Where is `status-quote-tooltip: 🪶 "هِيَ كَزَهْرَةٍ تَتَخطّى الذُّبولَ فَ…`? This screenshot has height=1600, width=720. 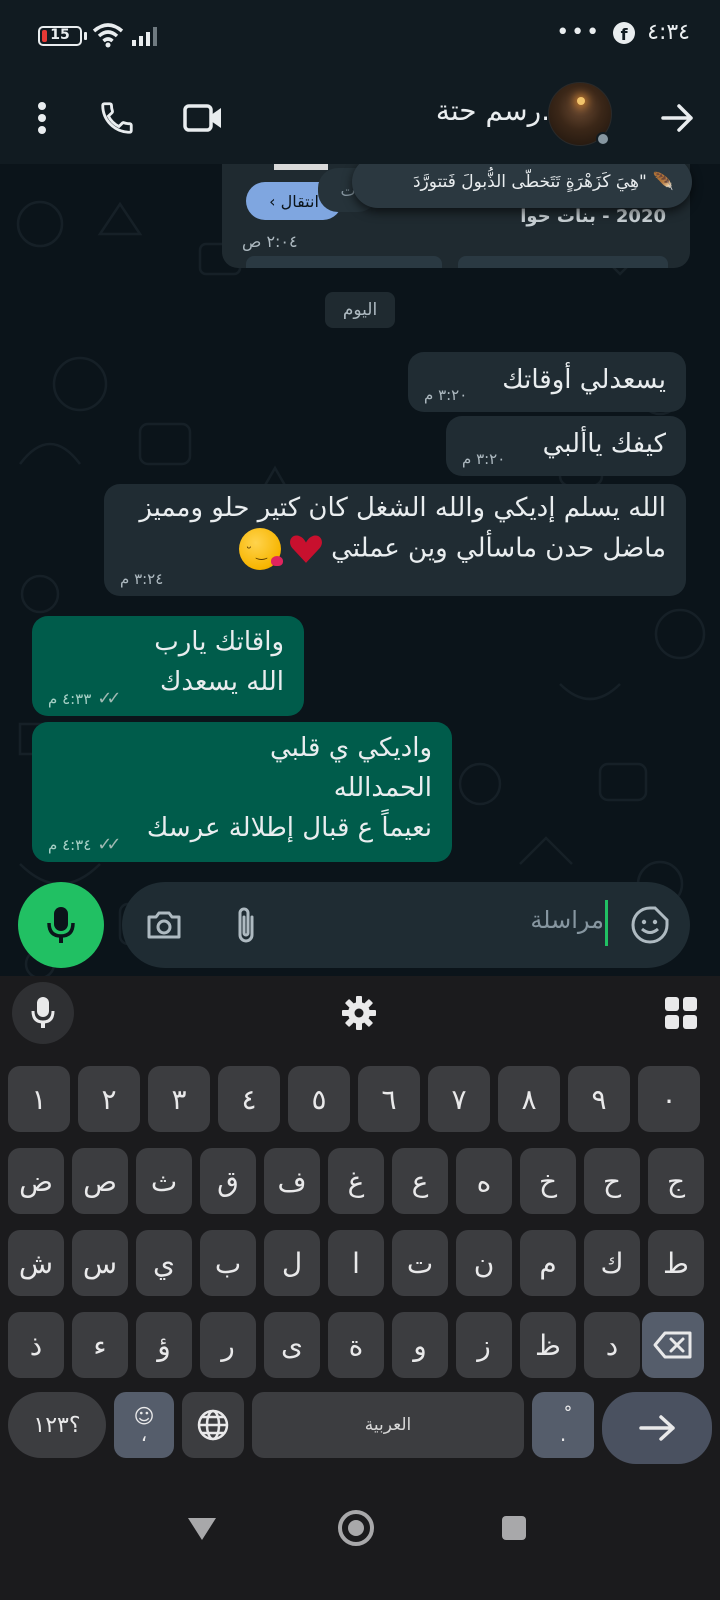 status-quote-tooltip: 🪶 "هِيَ كَزَهْرَةٍ تَتَخطّى الذُّبولَ فَ… is located at coordinates (522, 186).